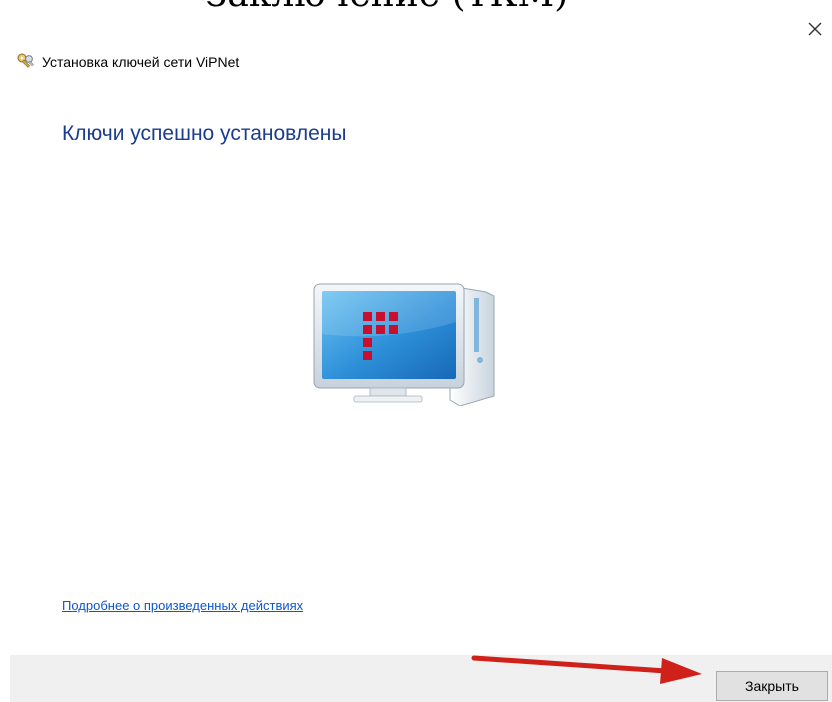  I want to click on window-titlebar: Установка ключей сети ViPNet, so click(127, 62).